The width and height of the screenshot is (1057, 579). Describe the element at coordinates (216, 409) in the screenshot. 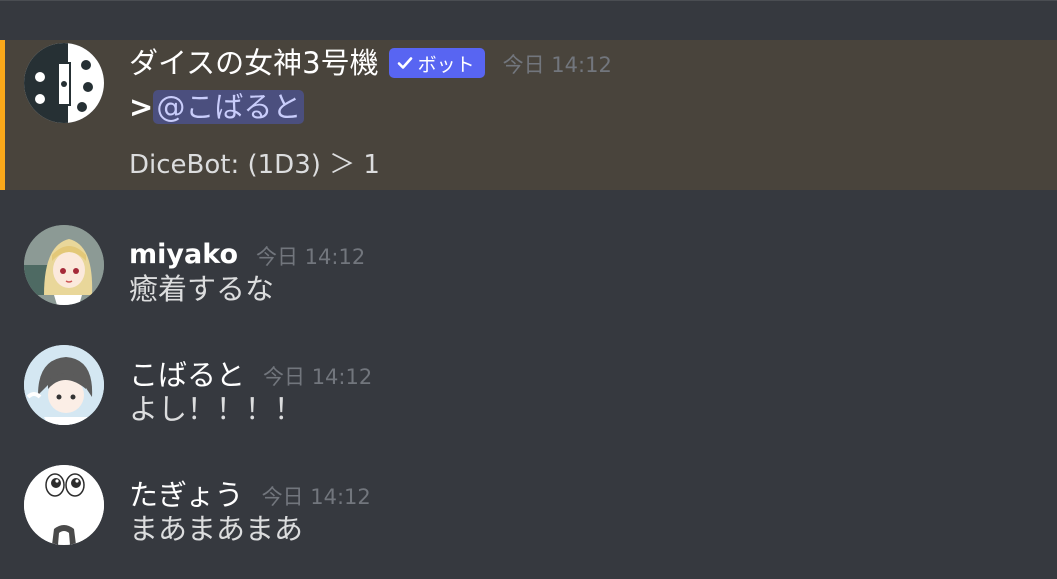

I see `message-text: よし！！！！` at that location.